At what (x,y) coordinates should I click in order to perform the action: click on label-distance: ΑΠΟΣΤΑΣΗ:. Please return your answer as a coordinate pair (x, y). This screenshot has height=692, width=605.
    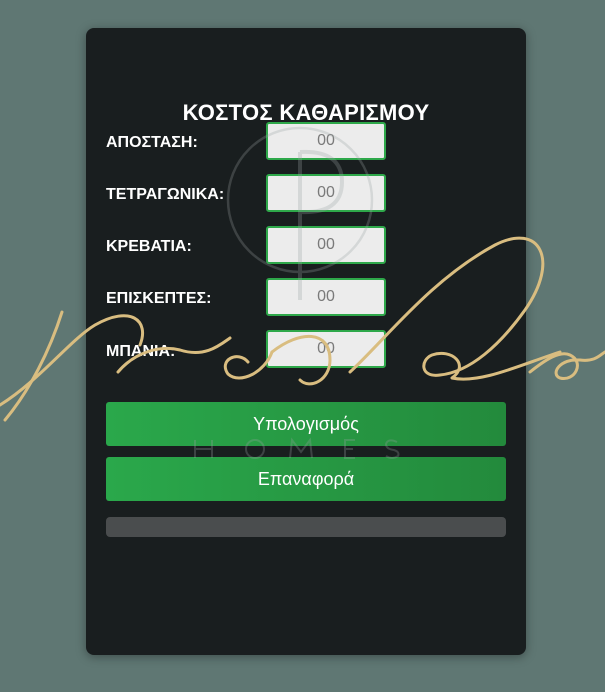
    Looking at the image, I should click on (152, 142).